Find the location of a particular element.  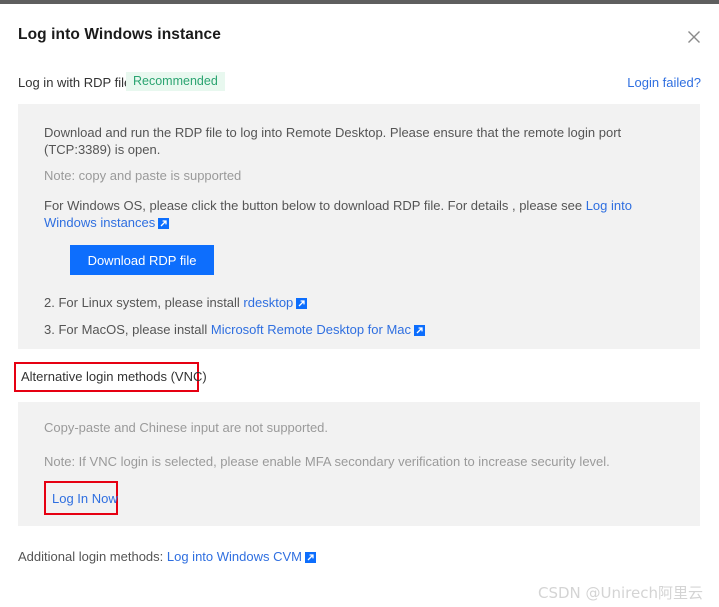

login-failed-link: Login failed? is located at coordinates (664, 82).